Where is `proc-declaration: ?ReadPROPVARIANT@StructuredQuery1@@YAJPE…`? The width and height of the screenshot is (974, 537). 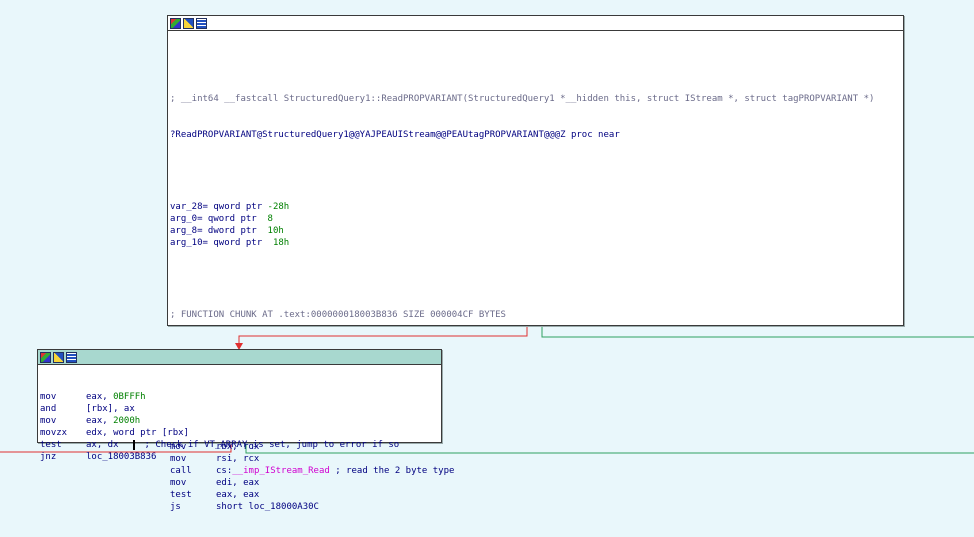
proc-declaration: ?ReadPROPVARIANT@StructuredQuery1@@YAJPE… is located at coordinates (536, 135).